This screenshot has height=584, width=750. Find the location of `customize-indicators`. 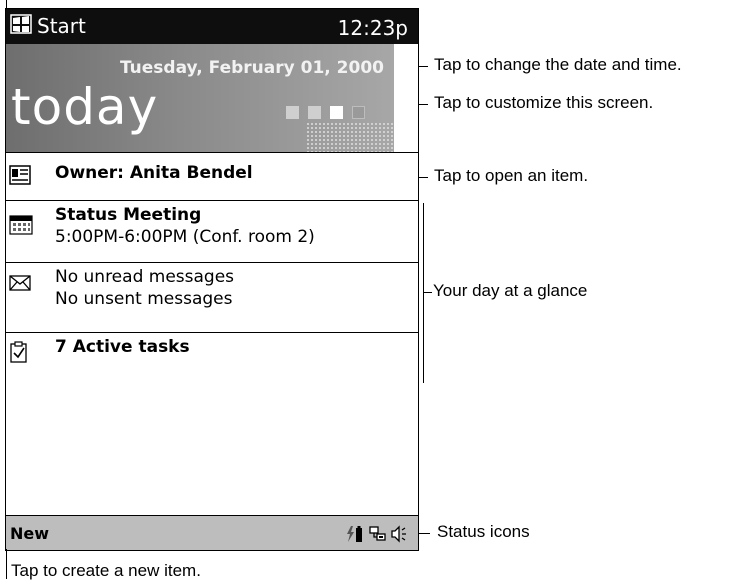

customize-indicators is located at coordinates (325, 112).